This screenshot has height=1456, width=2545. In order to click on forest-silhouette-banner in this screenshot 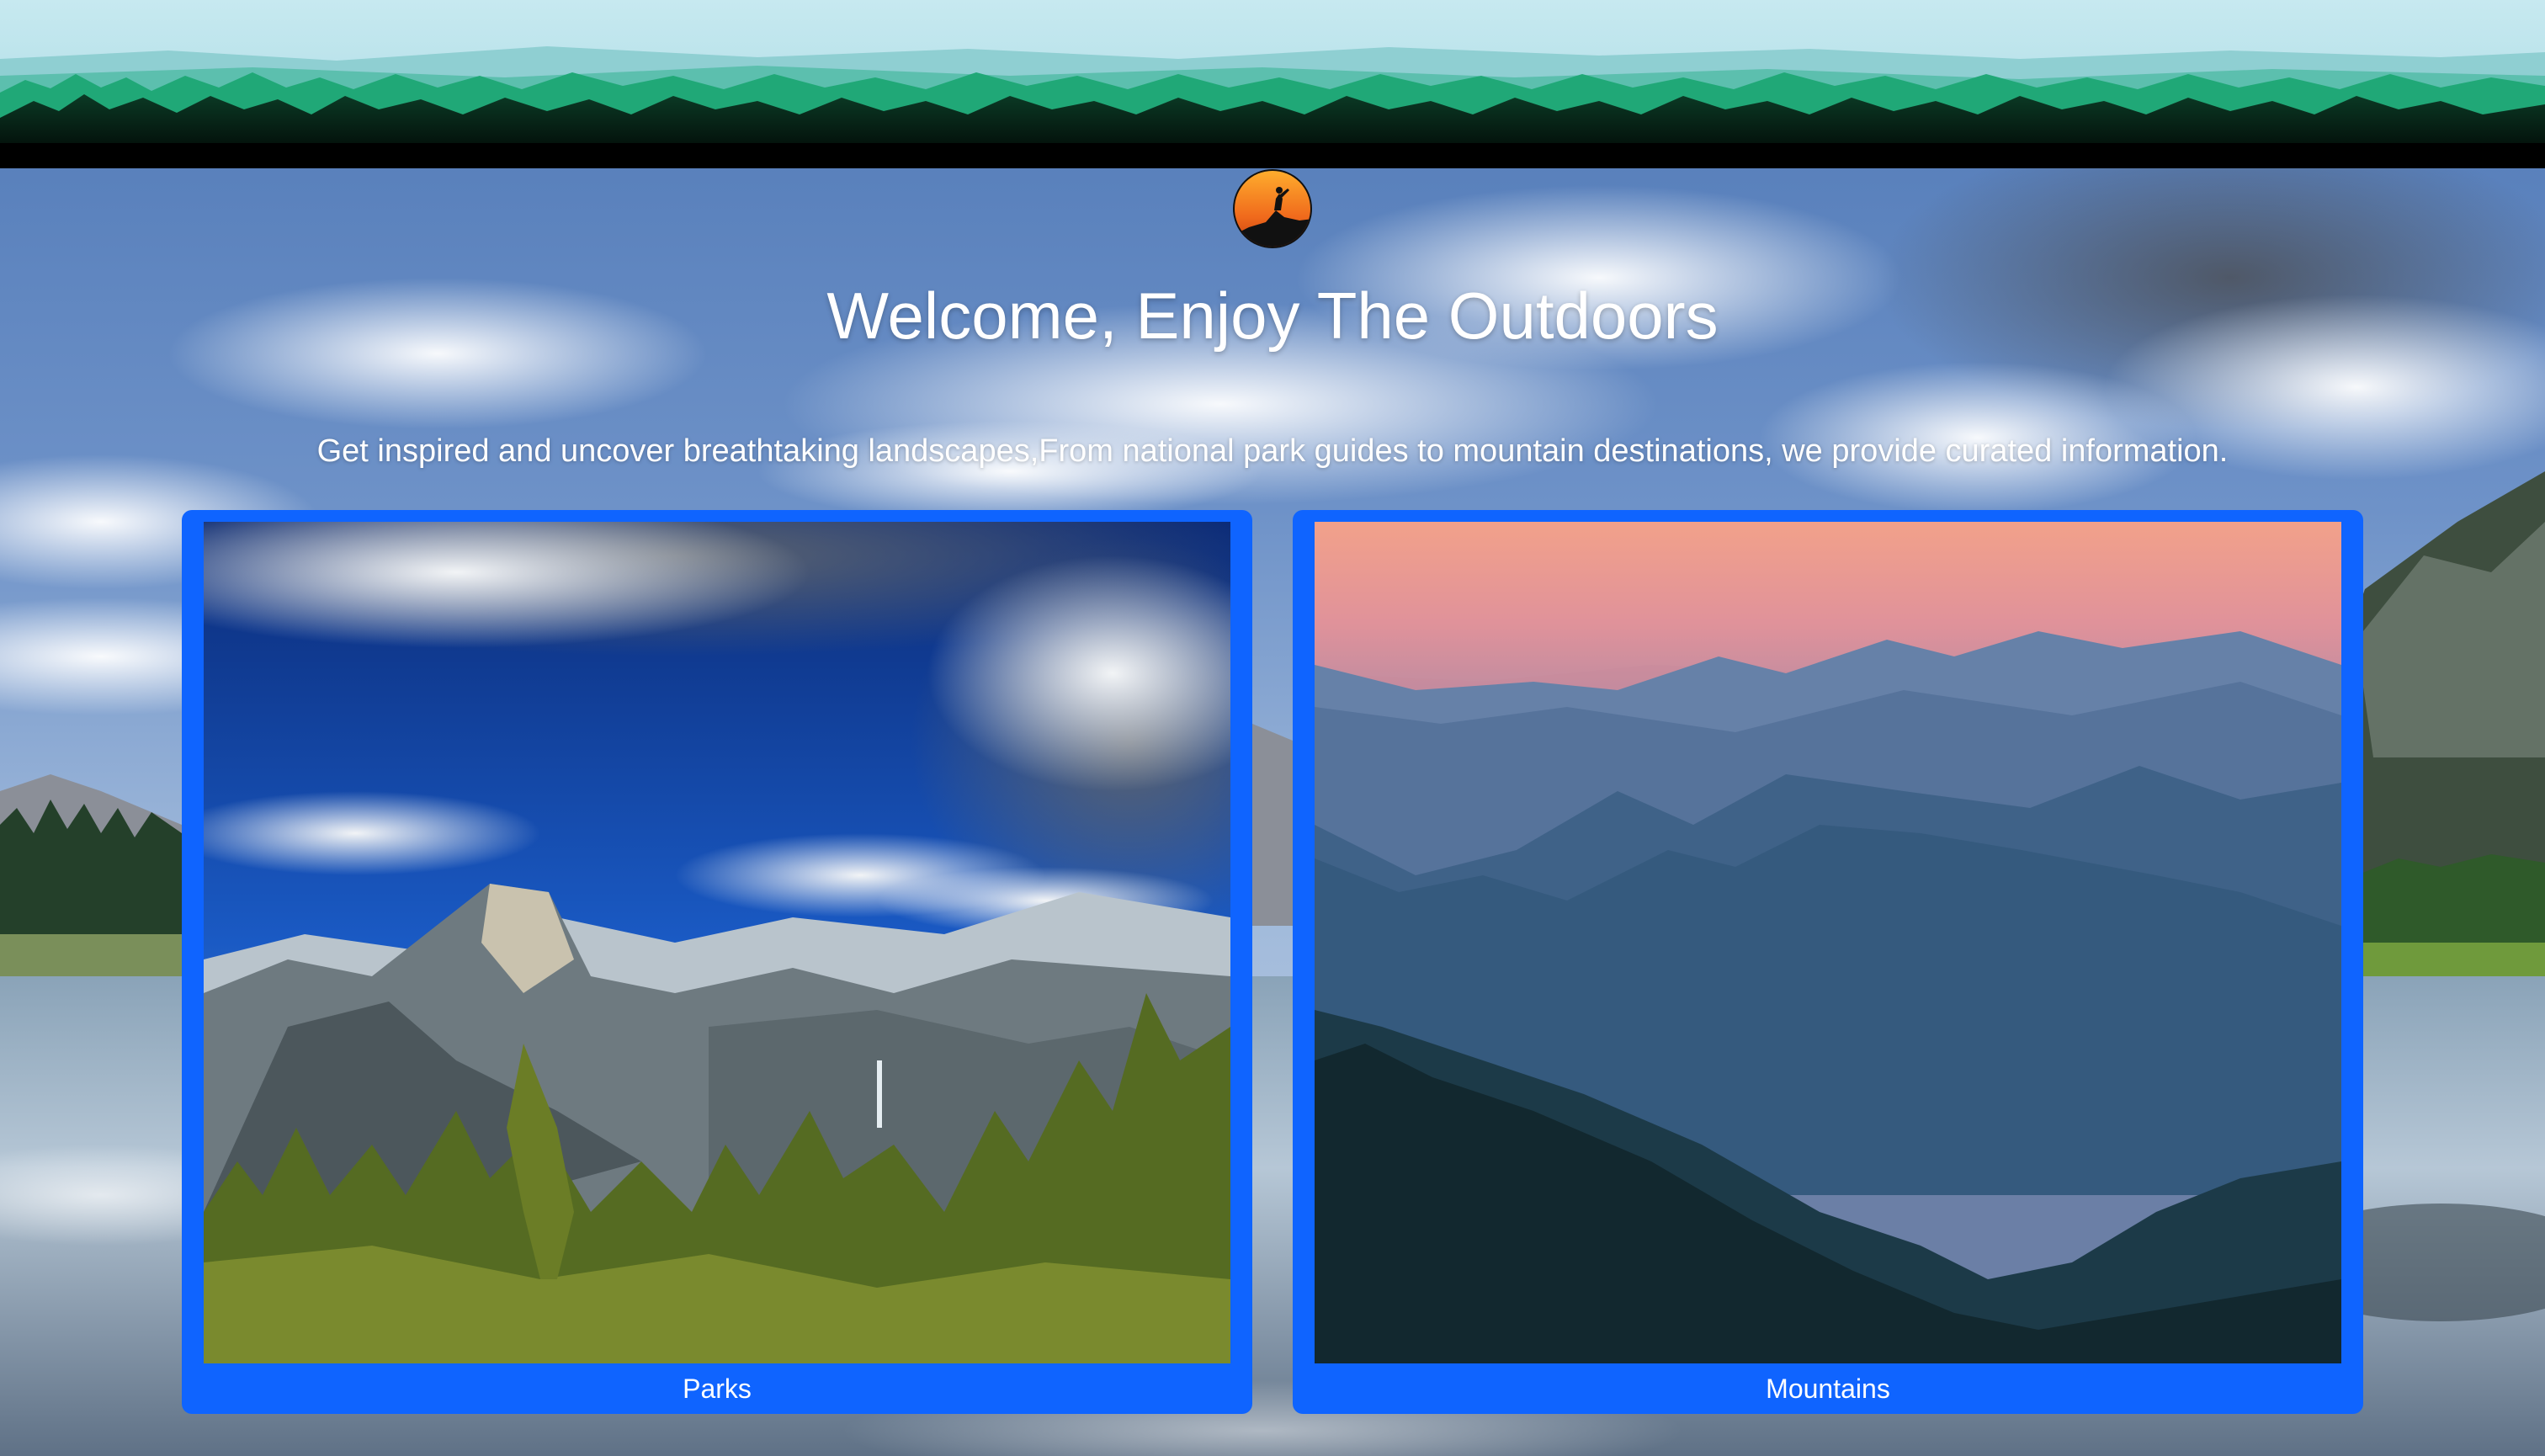, I will do `click(1273, 84)`.